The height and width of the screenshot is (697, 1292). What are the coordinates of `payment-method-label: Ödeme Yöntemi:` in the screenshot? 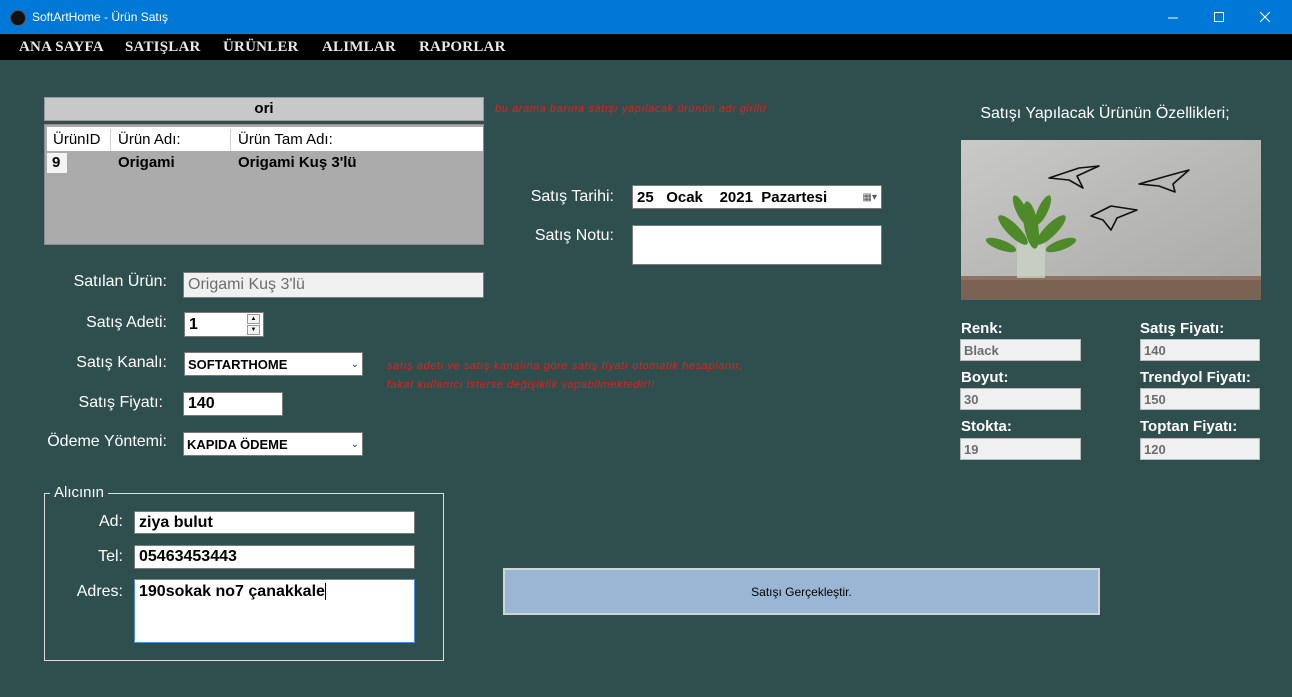 It's located at (107, 441).